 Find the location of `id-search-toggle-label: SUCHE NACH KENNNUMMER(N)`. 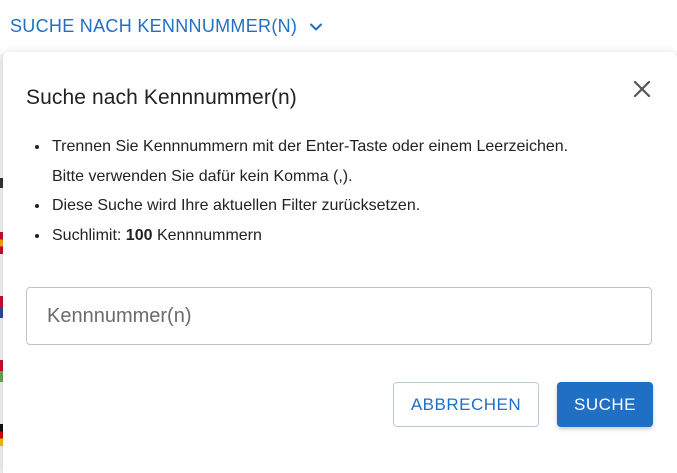

id-search-toggle-label: SUCHE NACH KENNNUMMER(N) is located at coordinates (154, 26).